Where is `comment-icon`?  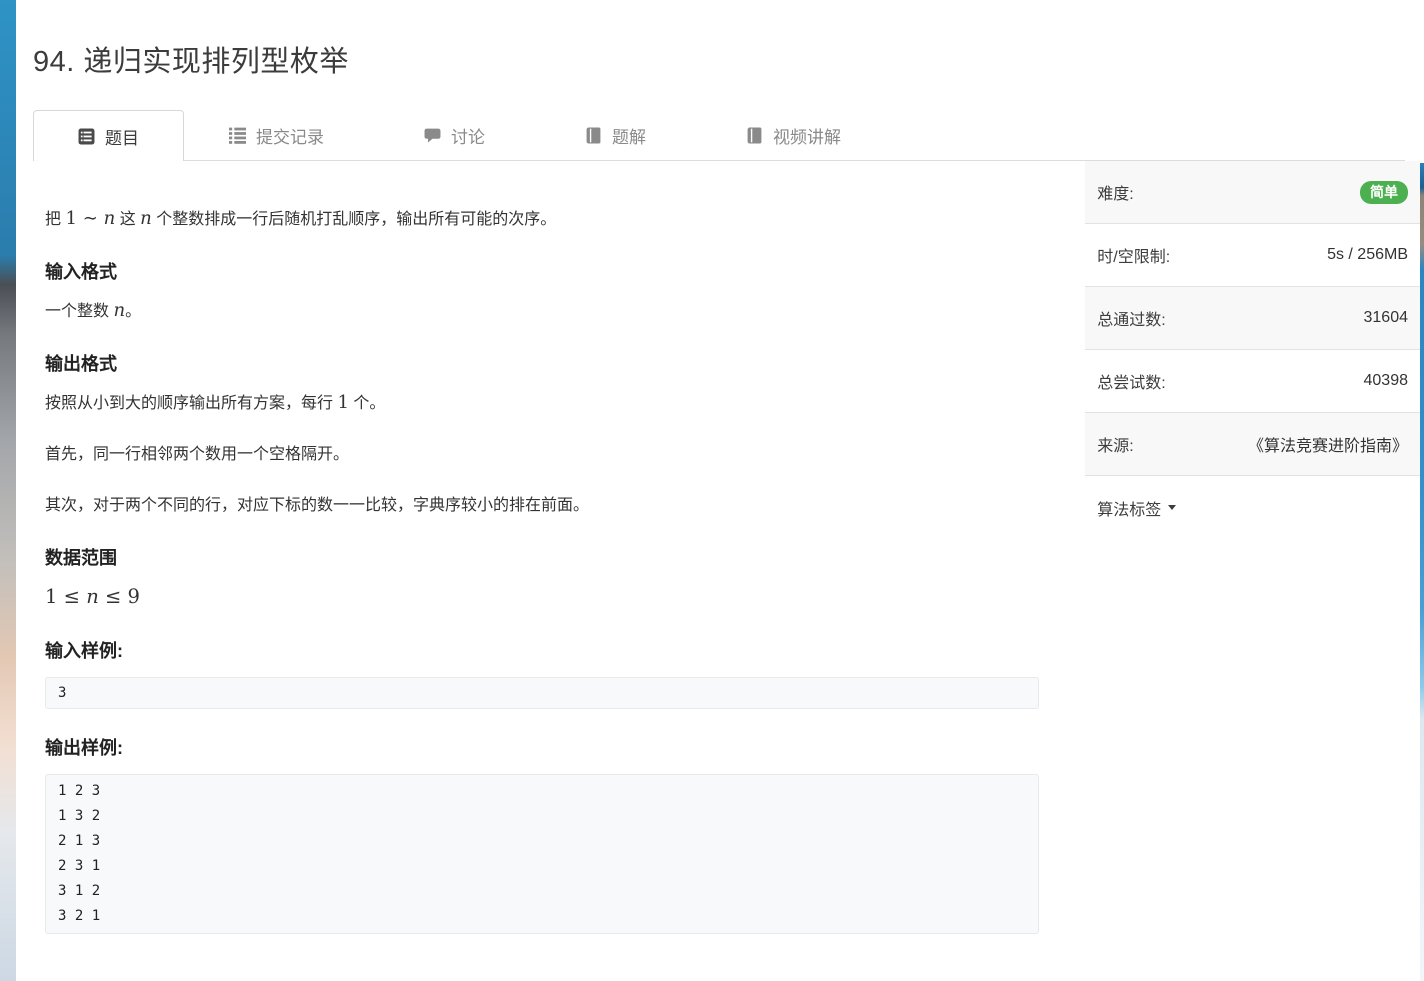
comment-icon is located at coordinates (432, 135).